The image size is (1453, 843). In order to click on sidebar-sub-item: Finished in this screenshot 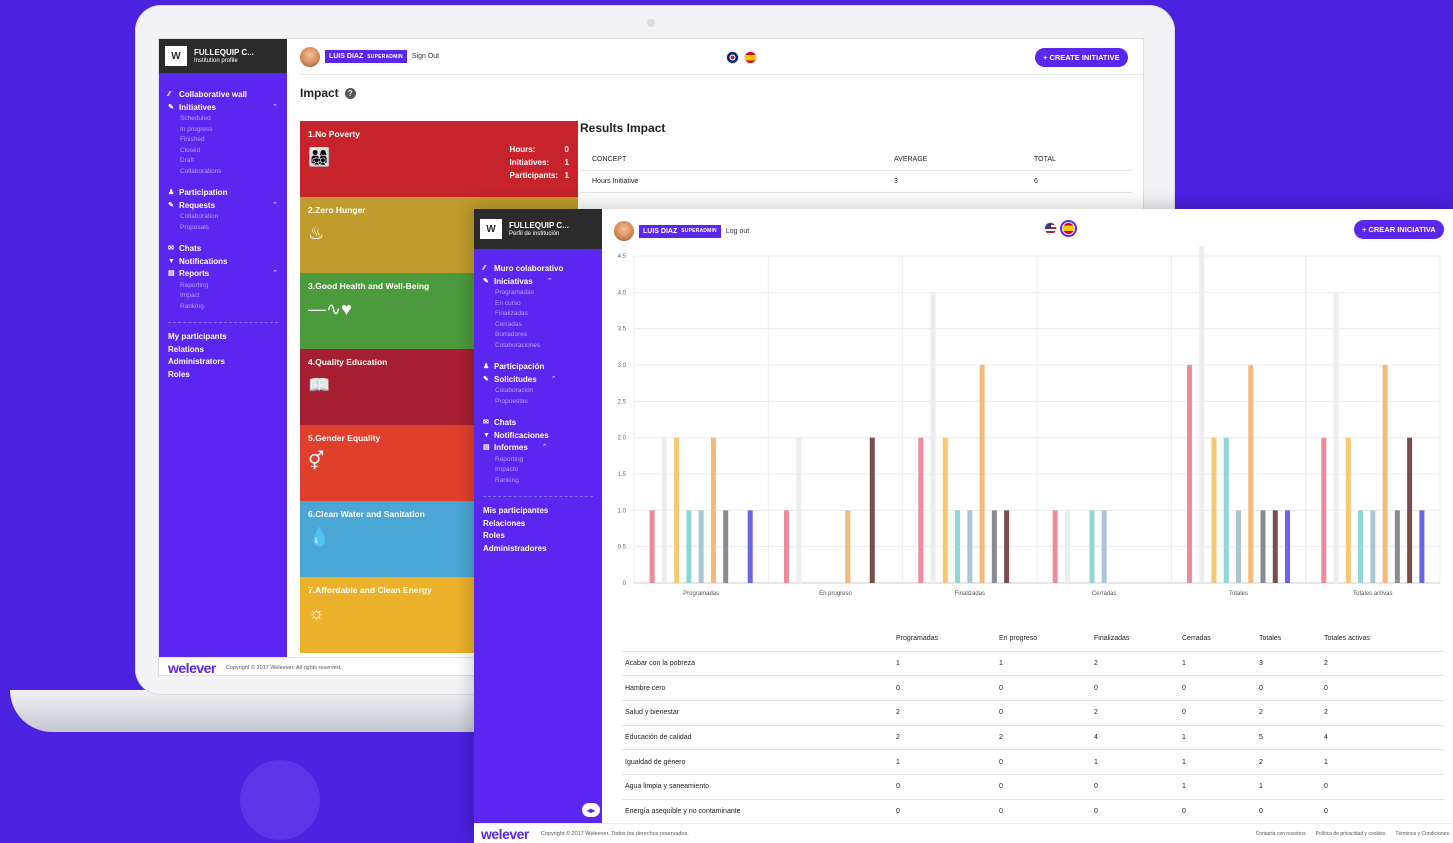, I will do `click(223, 140)`.